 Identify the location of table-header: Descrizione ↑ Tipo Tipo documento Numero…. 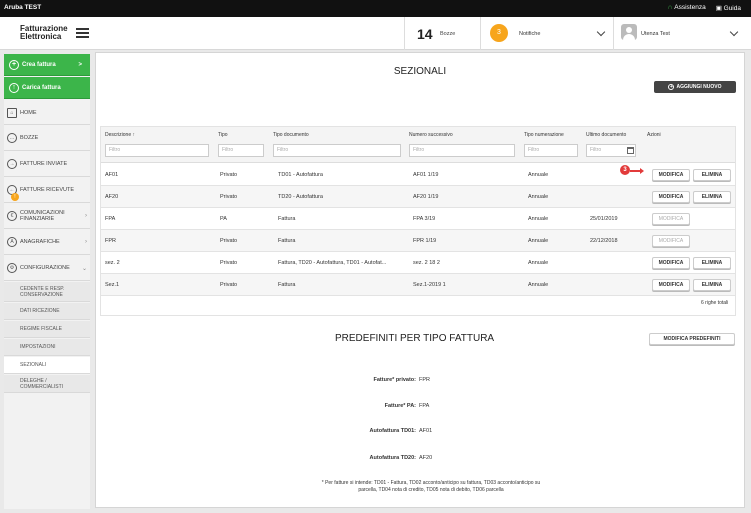
(418, 145).